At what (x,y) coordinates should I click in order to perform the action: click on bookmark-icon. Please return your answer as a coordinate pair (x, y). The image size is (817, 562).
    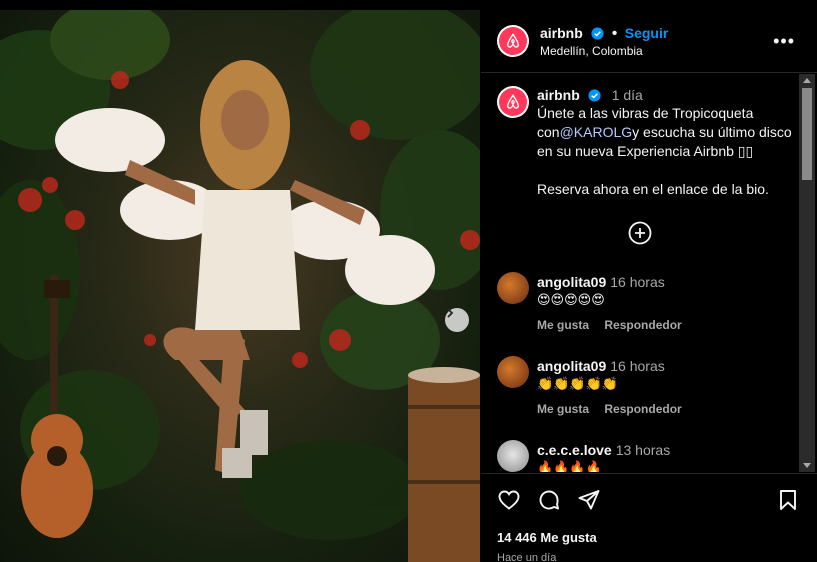
    Looking at the image, I should click on (788, 500).